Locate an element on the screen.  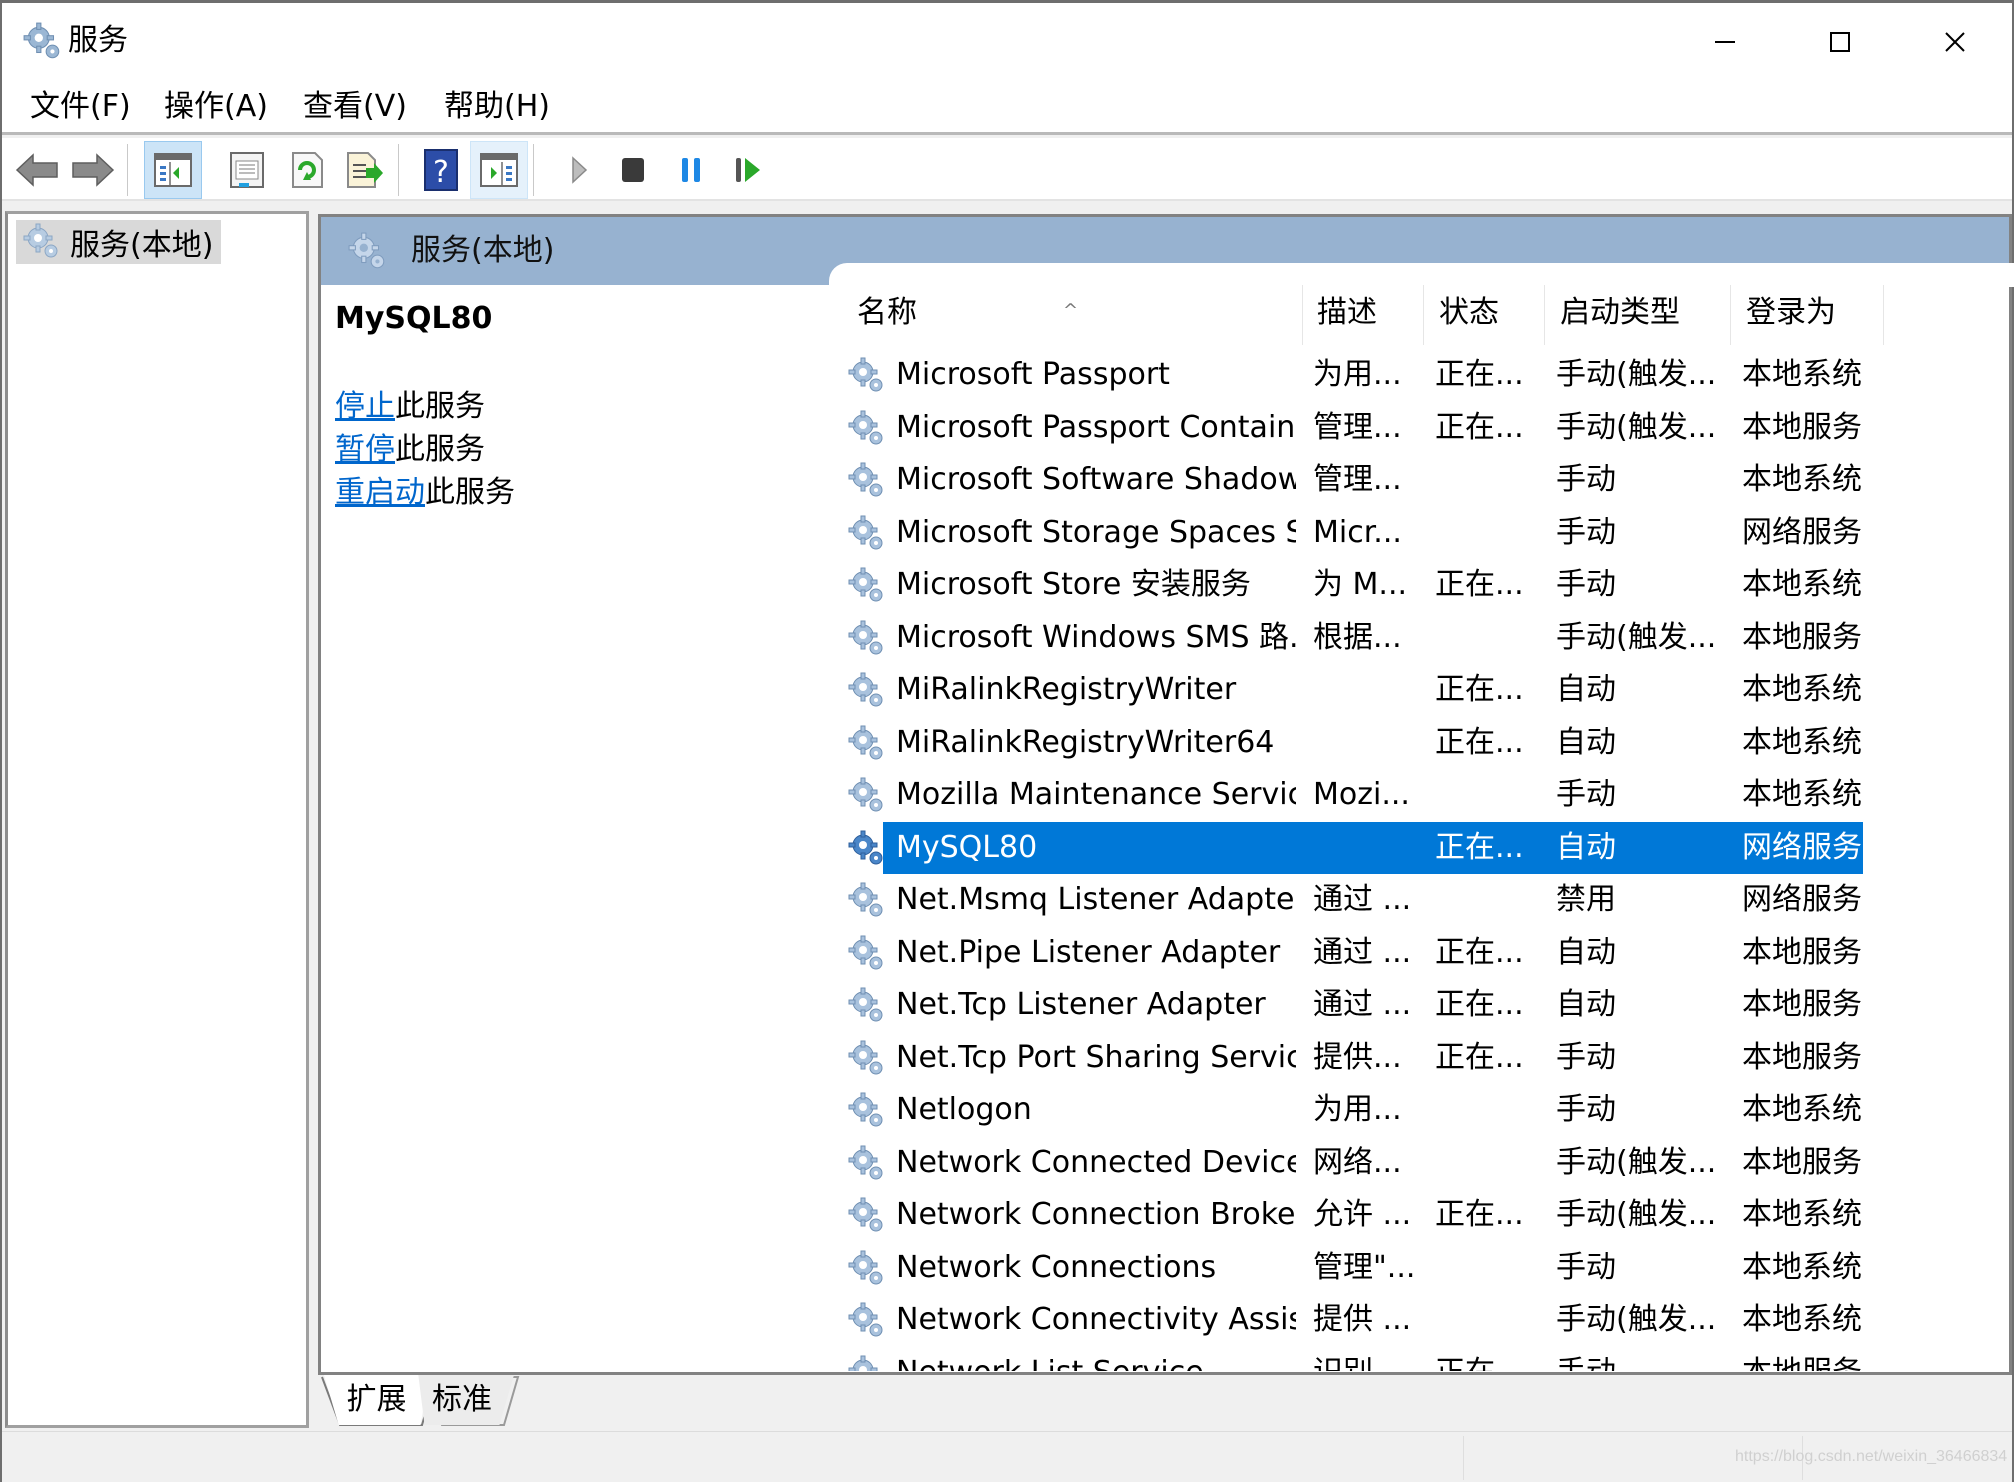
play-icon is located at coordinates (580, 170).